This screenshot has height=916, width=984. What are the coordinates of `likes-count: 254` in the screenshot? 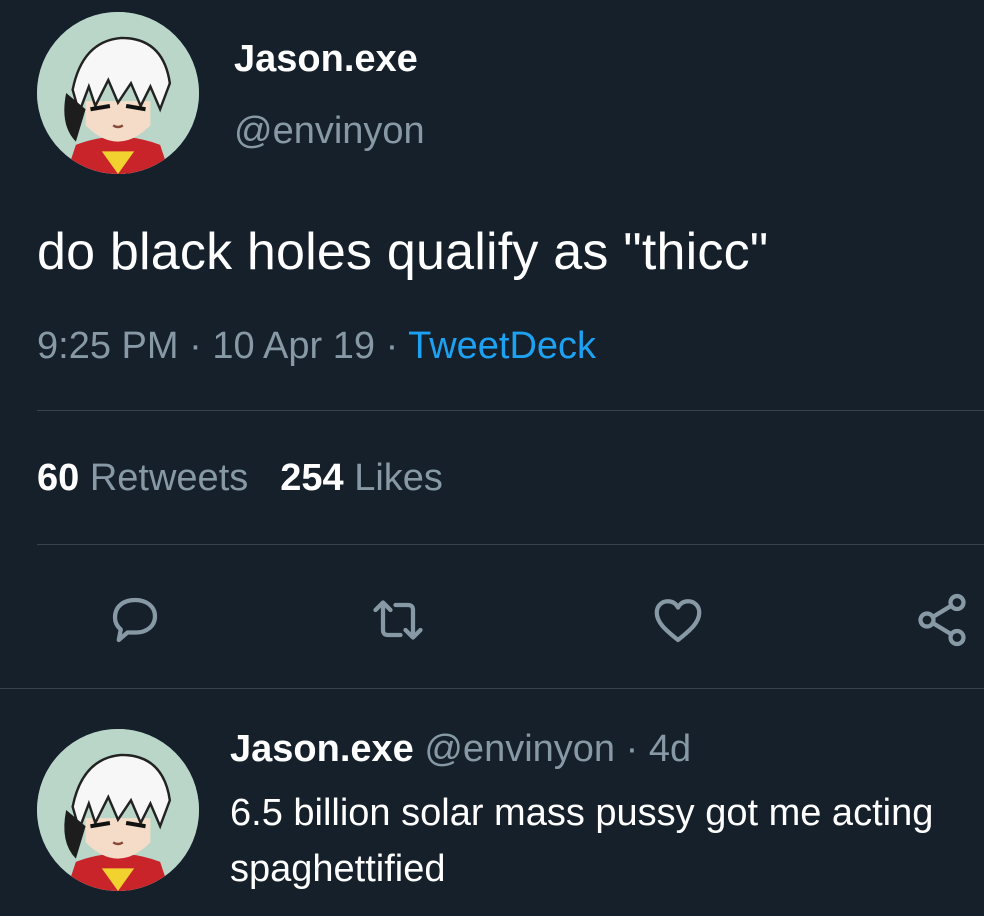 It's located at (312, 478).